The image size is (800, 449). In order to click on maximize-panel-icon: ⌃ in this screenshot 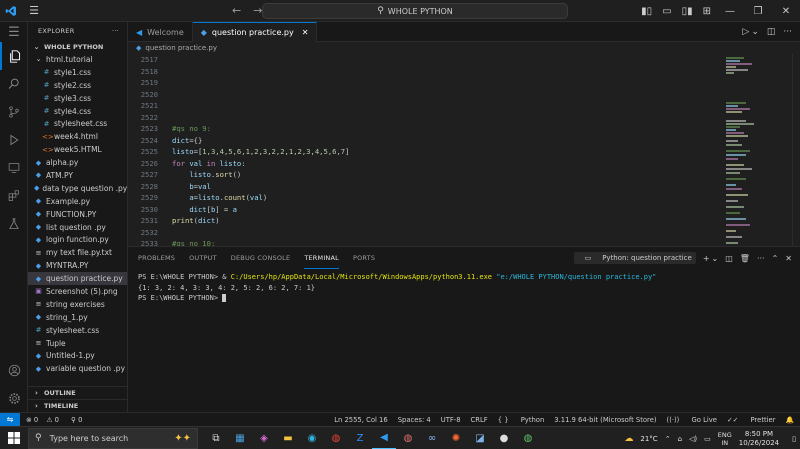, I will do `click(775, 258)`.